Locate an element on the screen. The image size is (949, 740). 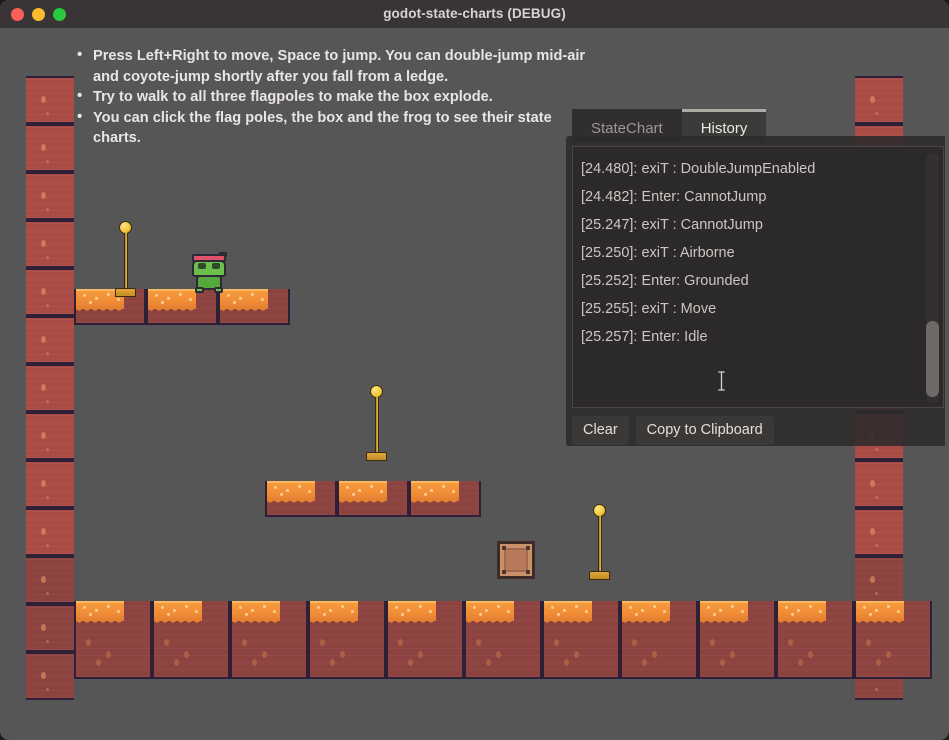
flagpole-shaft is located at coordinates (376, 428).